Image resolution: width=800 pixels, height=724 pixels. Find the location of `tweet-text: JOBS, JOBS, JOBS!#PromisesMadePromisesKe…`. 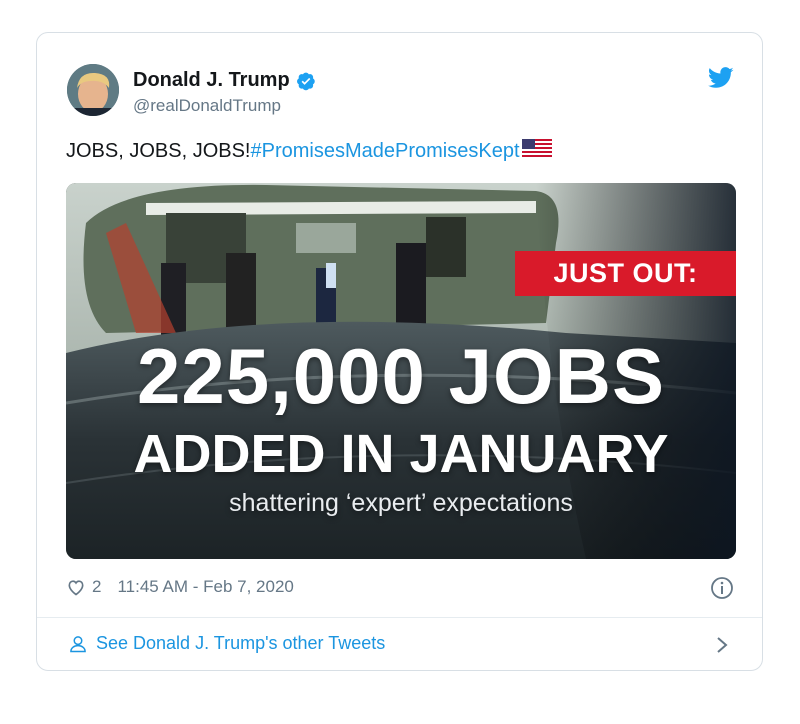

tweet-text: JOBS, JOBS, JOBS!#PromisesMadePromisesKe… is located at coordinates (309, 151).